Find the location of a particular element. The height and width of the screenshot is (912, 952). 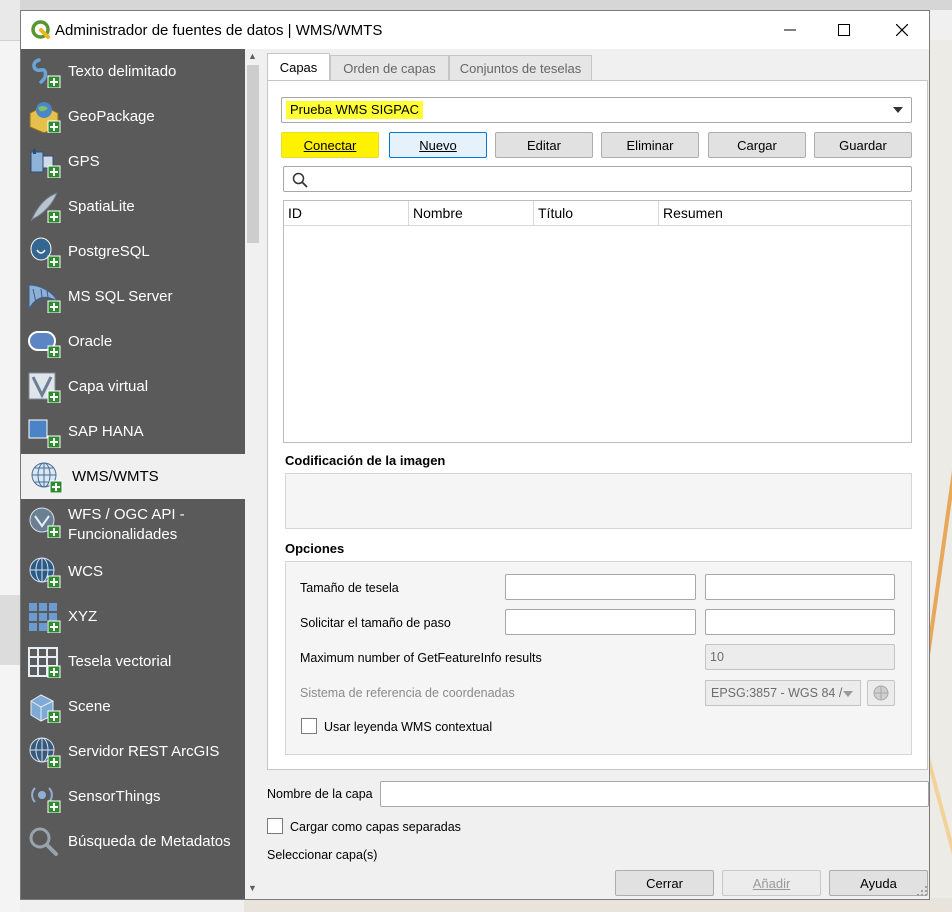

minimize-icon is located at coordinates (790, 30).